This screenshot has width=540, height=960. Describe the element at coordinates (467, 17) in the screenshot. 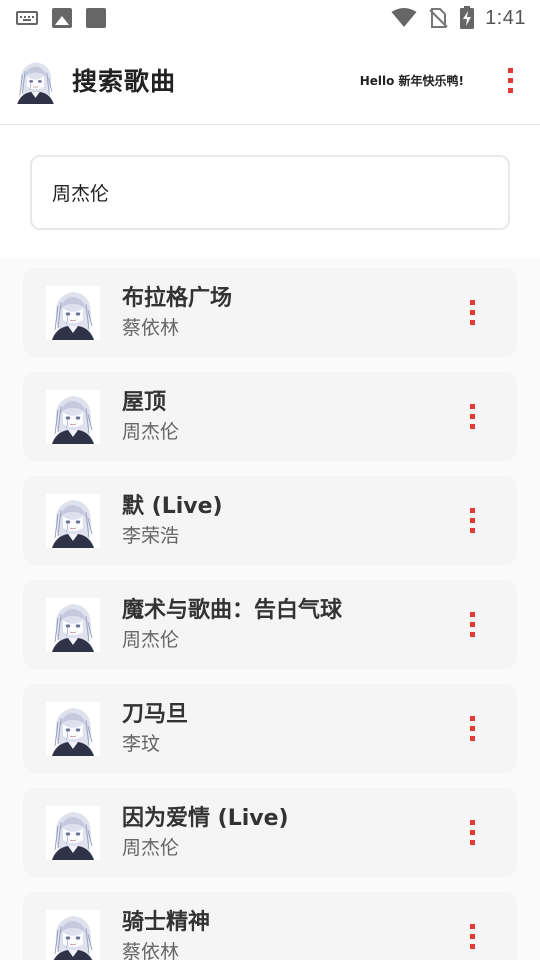

I see `battery-charging-icon` at that location.